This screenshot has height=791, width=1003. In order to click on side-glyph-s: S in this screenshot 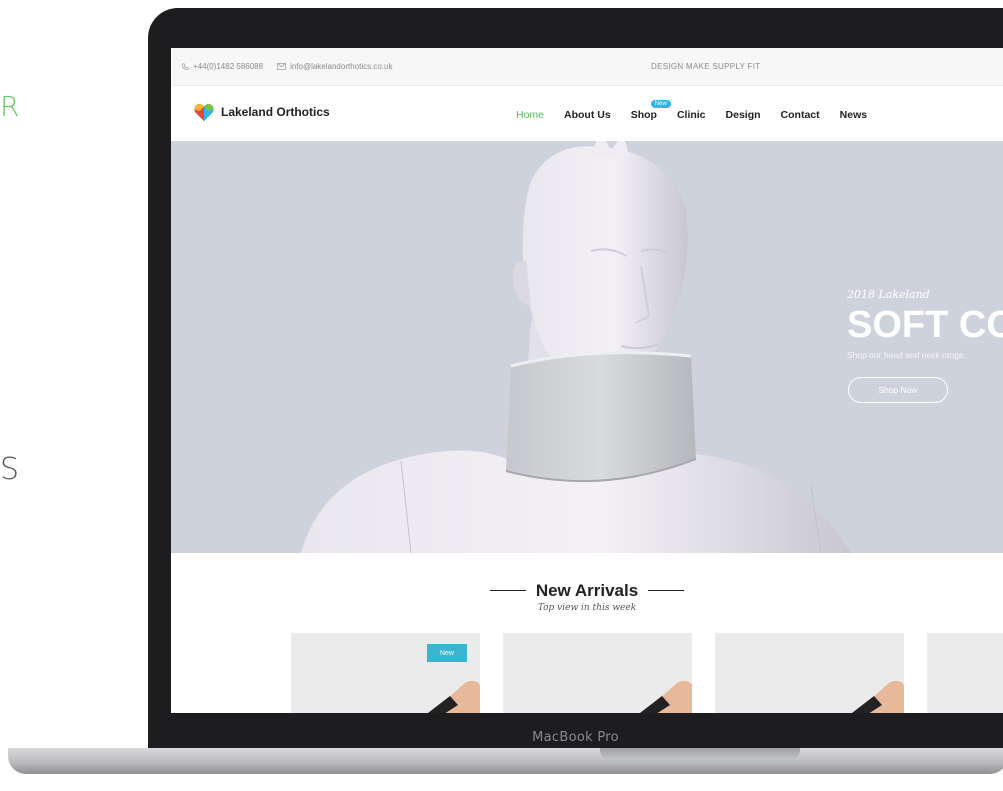, I will do `click(10, 469)`.